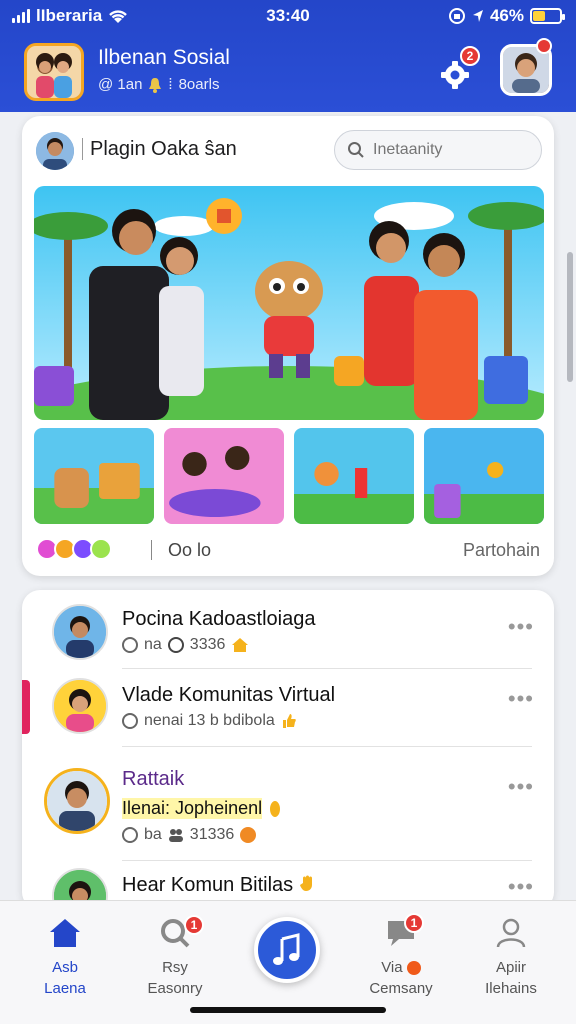 The height and width of the screenshot is (1024, 576). Describe the element at coordinates (544, 46) in the screenshot. I see `profile-notification-dot` at that location.